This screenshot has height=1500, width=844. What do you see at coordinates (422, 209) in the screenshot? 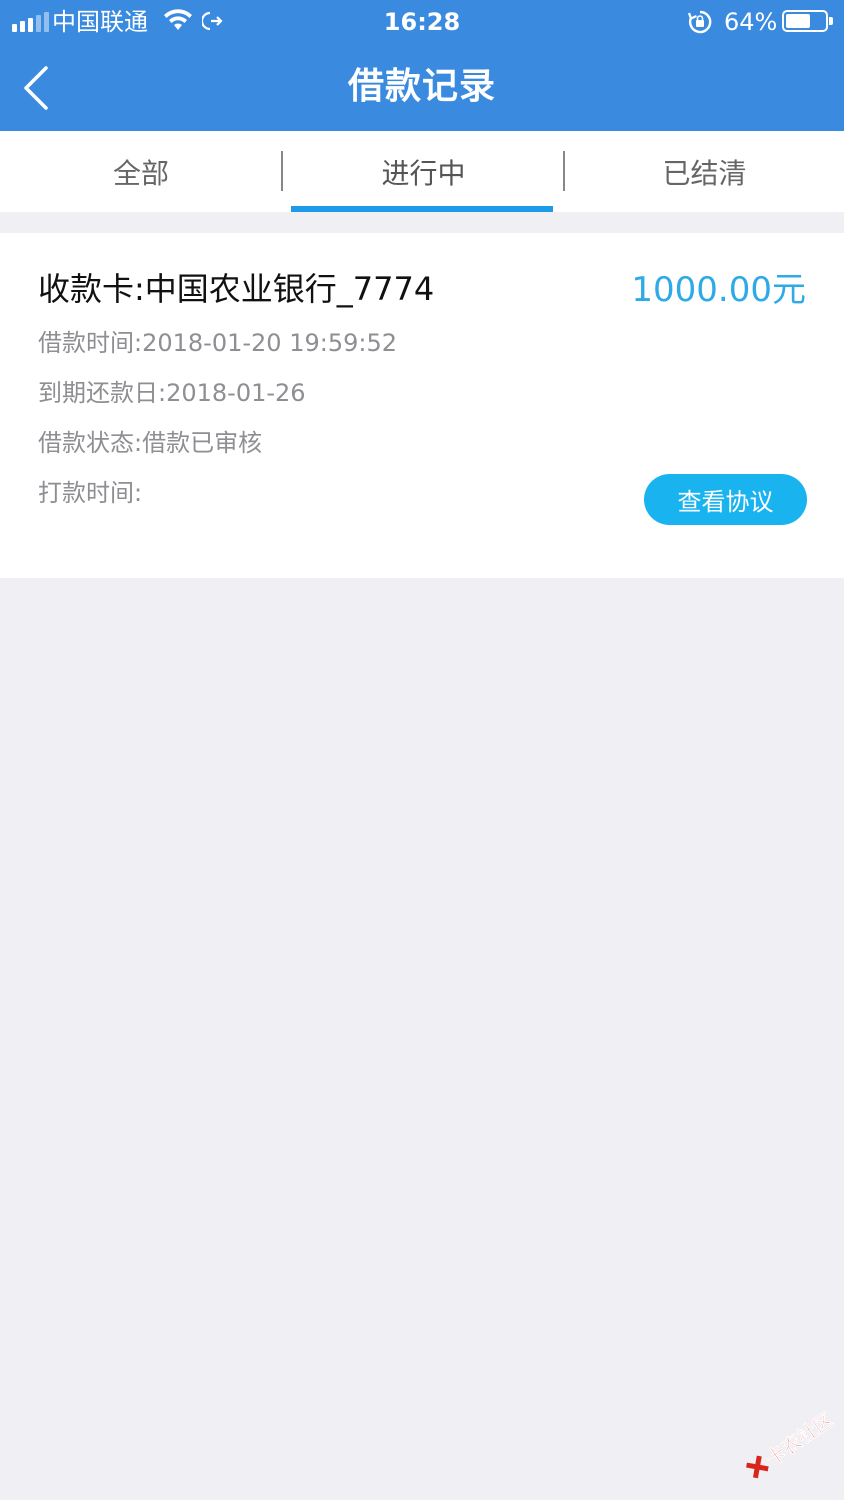
I see `active-tab-indicator` at bounding box center [422, 209].